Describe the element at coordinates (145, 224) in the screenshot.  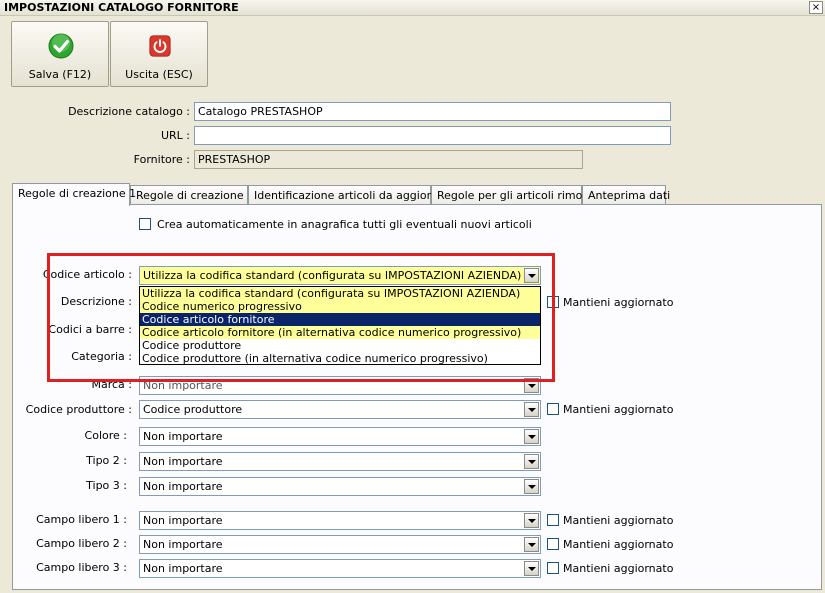
I see `auto-create-checkbox` at that location.